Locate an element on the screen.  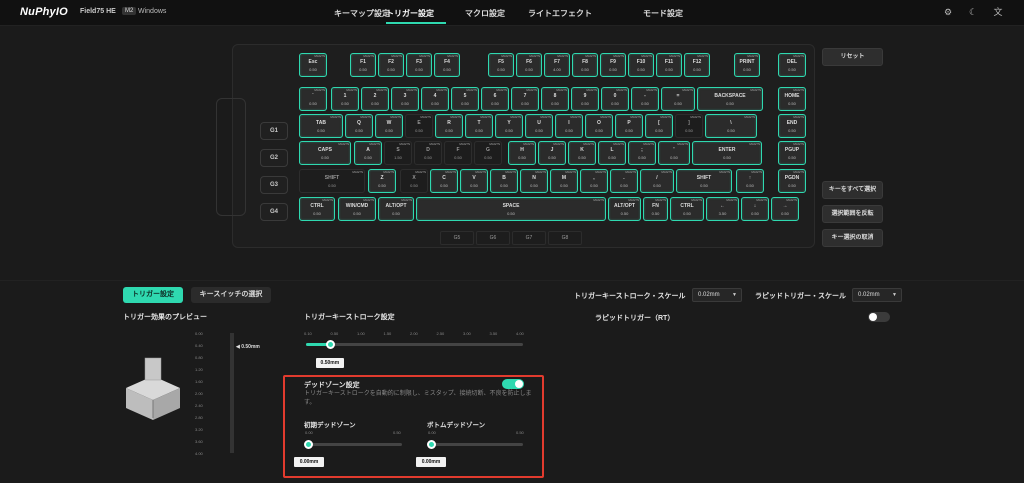
key-2: MAGTS 2 0.50 is located at coordinates (375, 99).